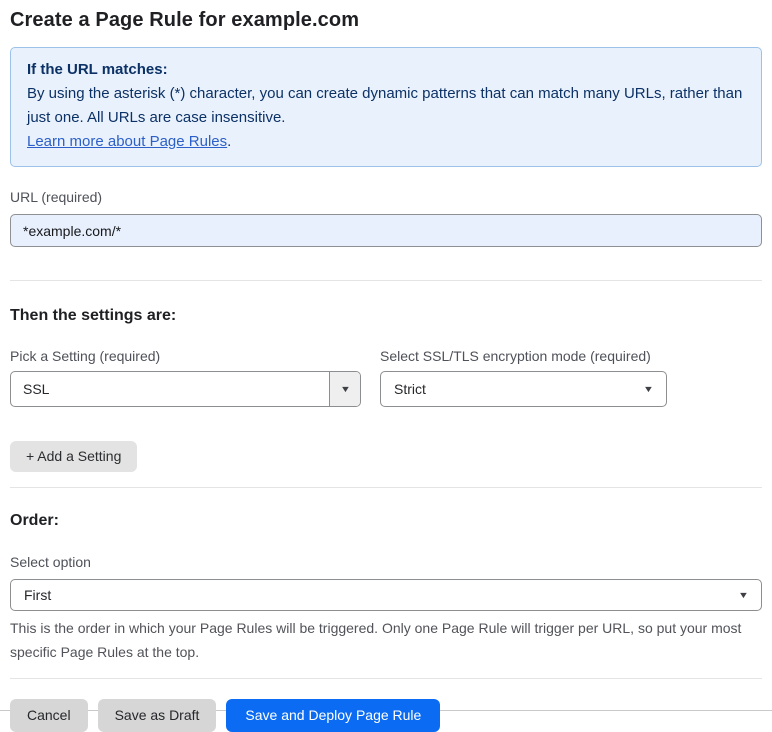 This screenshot has width=772, height=732. I want to click on link-suffix: ., so click(229, 141).